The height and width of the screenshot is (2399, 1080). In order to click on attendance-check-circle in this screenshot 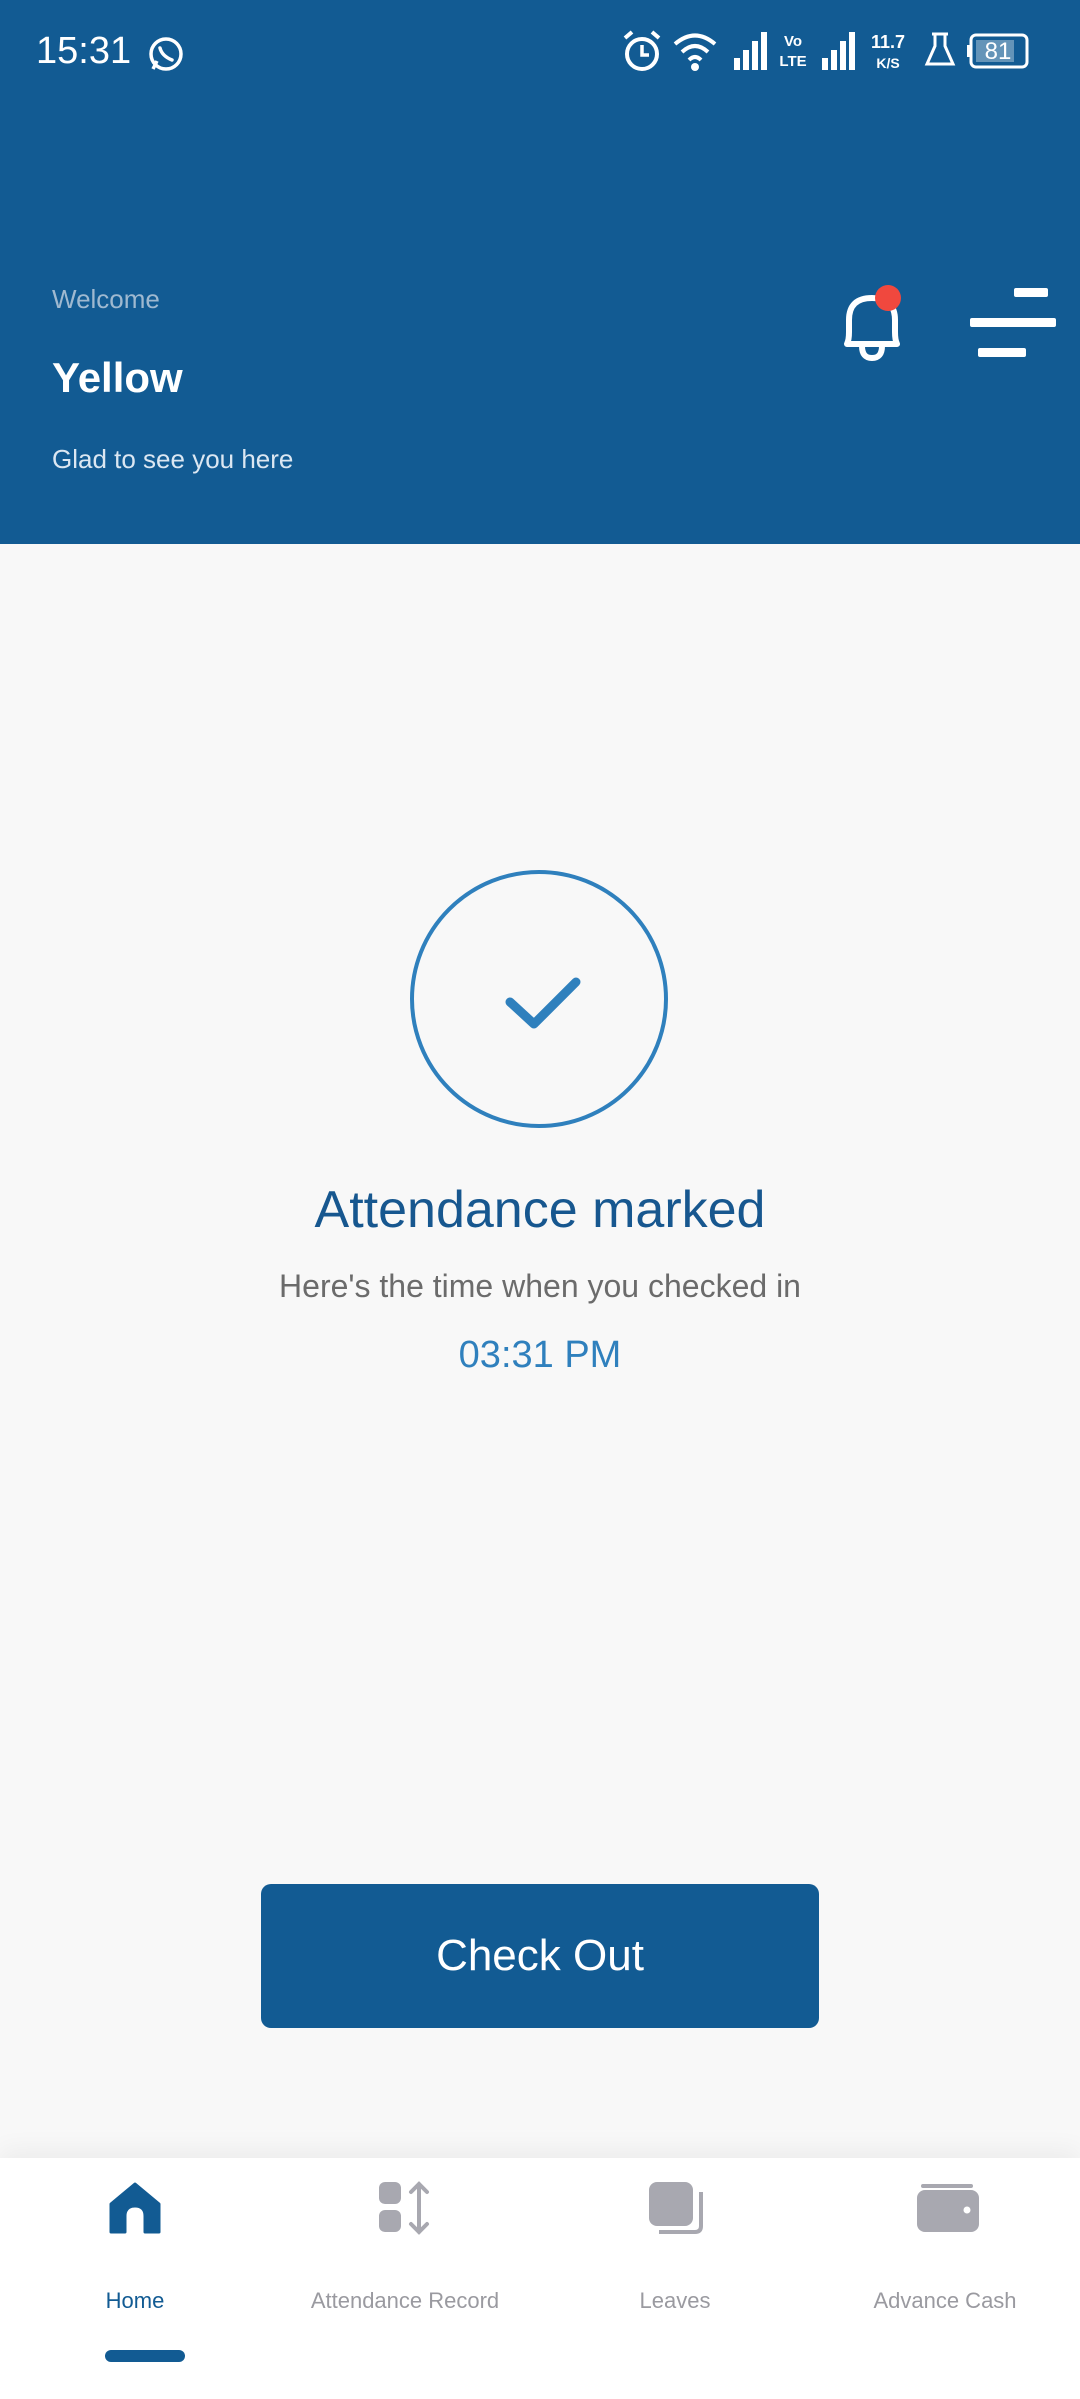, I will do `click(539, 999)`.